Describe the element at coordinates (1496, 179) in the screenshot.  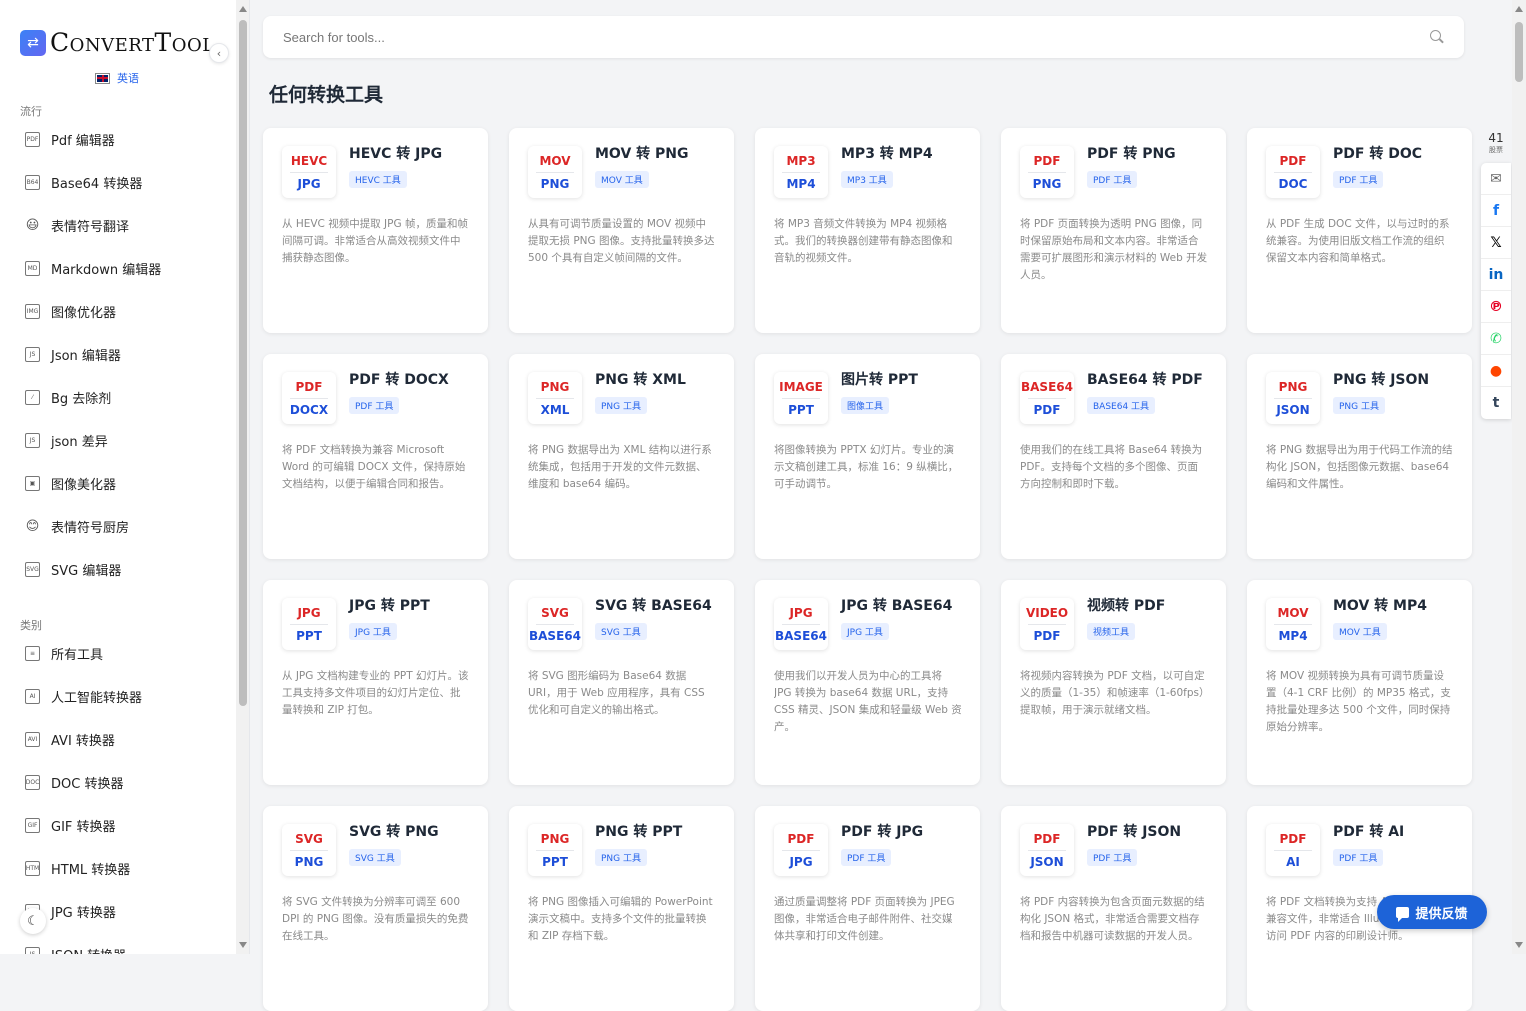
I see `email-share-button: ✉` at that location.